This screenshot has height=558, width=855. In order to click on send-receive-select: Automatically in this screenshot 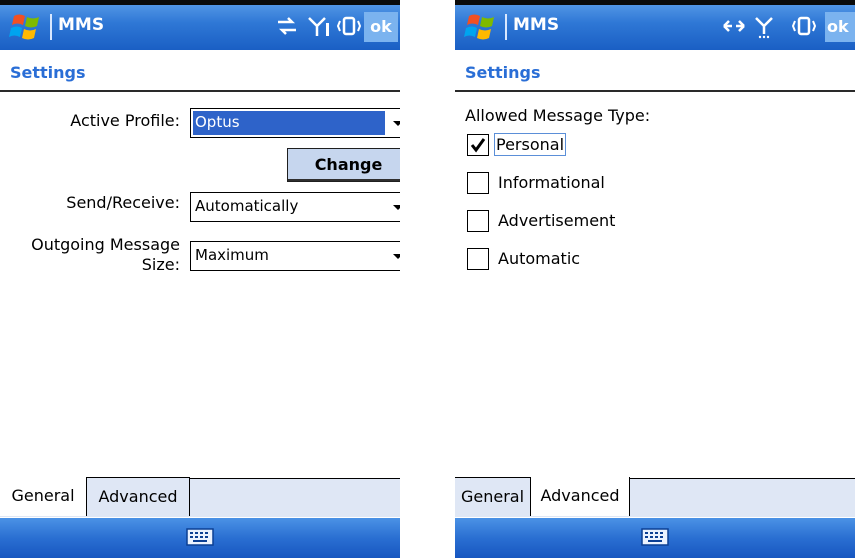, I will do `click(295, 207)`.